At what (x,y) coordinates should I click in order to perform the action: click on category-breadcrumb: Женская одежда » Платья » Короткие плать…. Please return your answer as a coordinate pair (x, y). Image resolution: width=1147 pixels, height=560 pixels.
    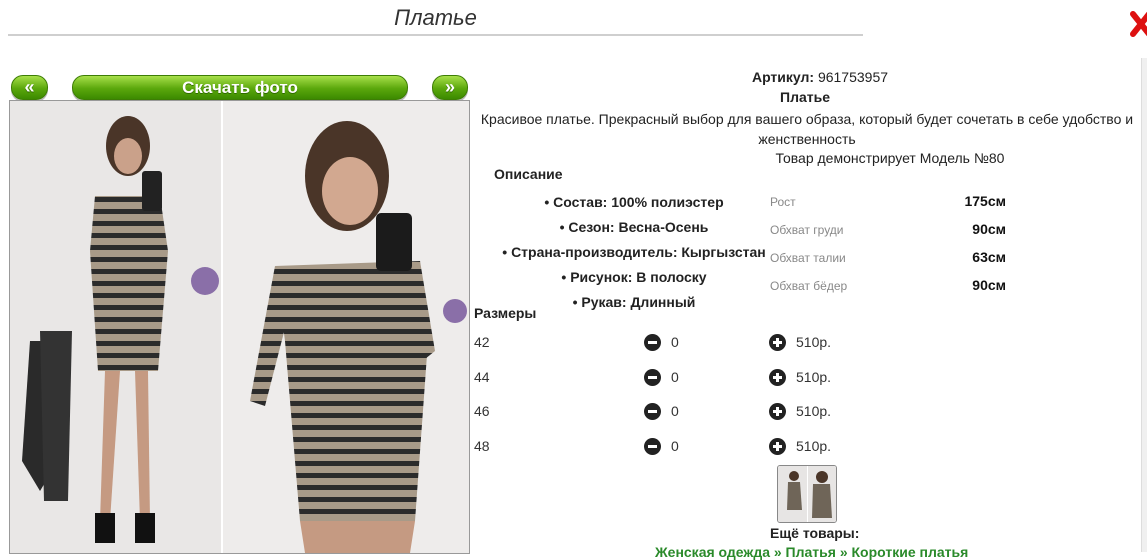
    Looking at the image, I should click on (811, 552).